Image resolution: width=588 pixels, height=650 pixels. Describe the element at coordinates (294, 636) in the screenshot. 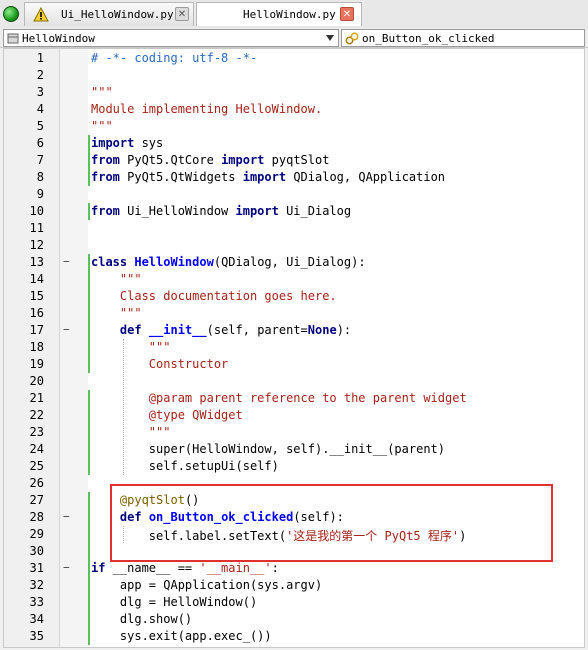

I see `code-line: 35 sys.exit(app.exec_())` at that location.